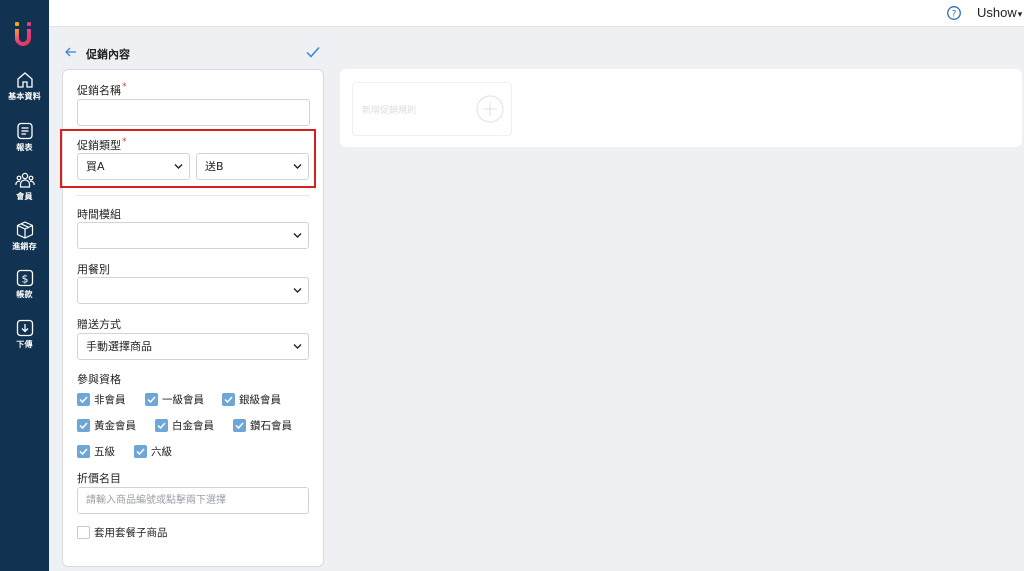  Describe the element at coordinates (536, 13) in the screenshot. I see `topbar: ? Ushow▾` at that location.